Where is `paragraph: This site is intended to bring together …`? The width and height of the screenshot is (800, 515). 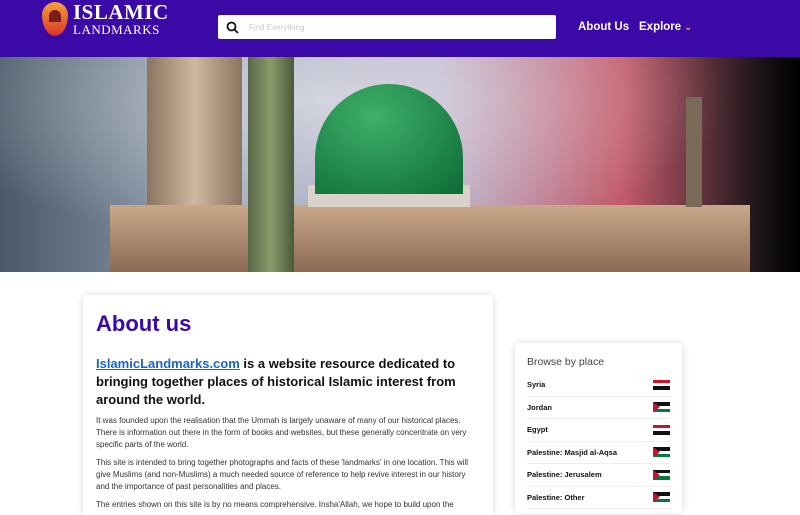
paragraph: This site is intended to bring together … is located at coordinates (282, 474).